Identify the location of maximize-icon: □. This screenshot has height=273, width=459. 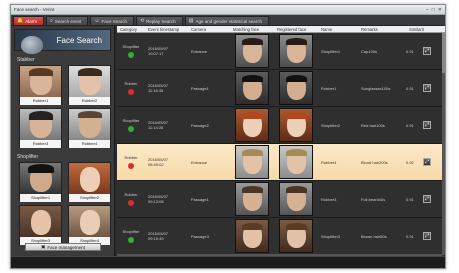
(433, 10).